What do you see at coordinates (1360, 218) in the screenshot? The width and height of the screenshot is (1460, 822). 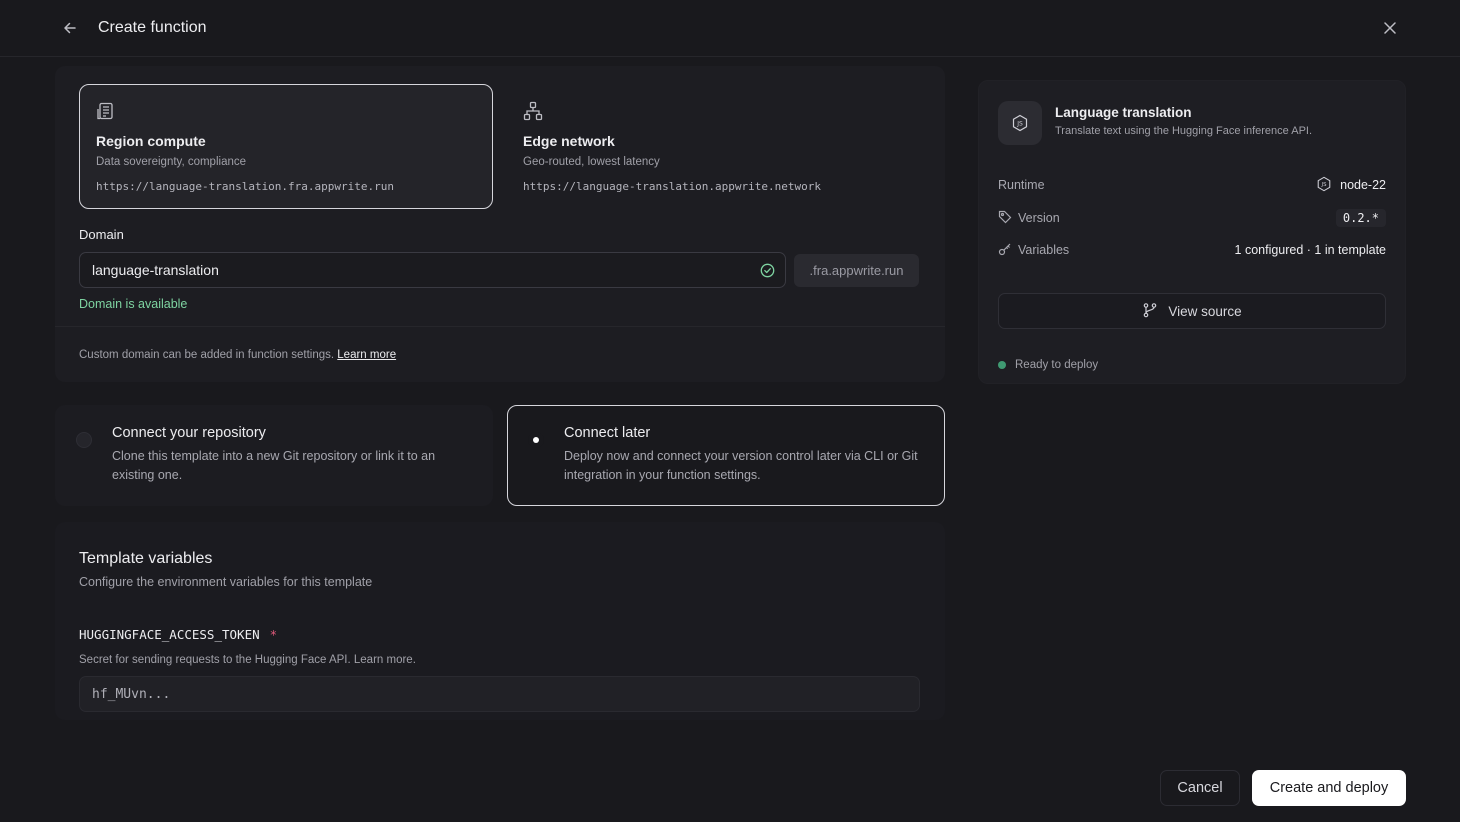 I see `version-value: 0.2.*` at bounding box center [1360, 218].